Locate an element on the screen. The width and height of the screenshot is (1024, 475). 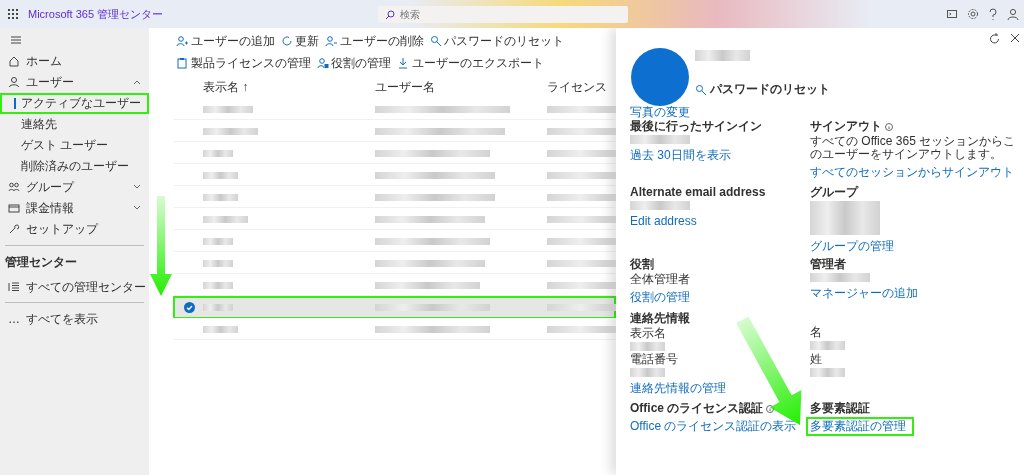
sidebar-label: セットアップ is located at coordinates (62, 229).